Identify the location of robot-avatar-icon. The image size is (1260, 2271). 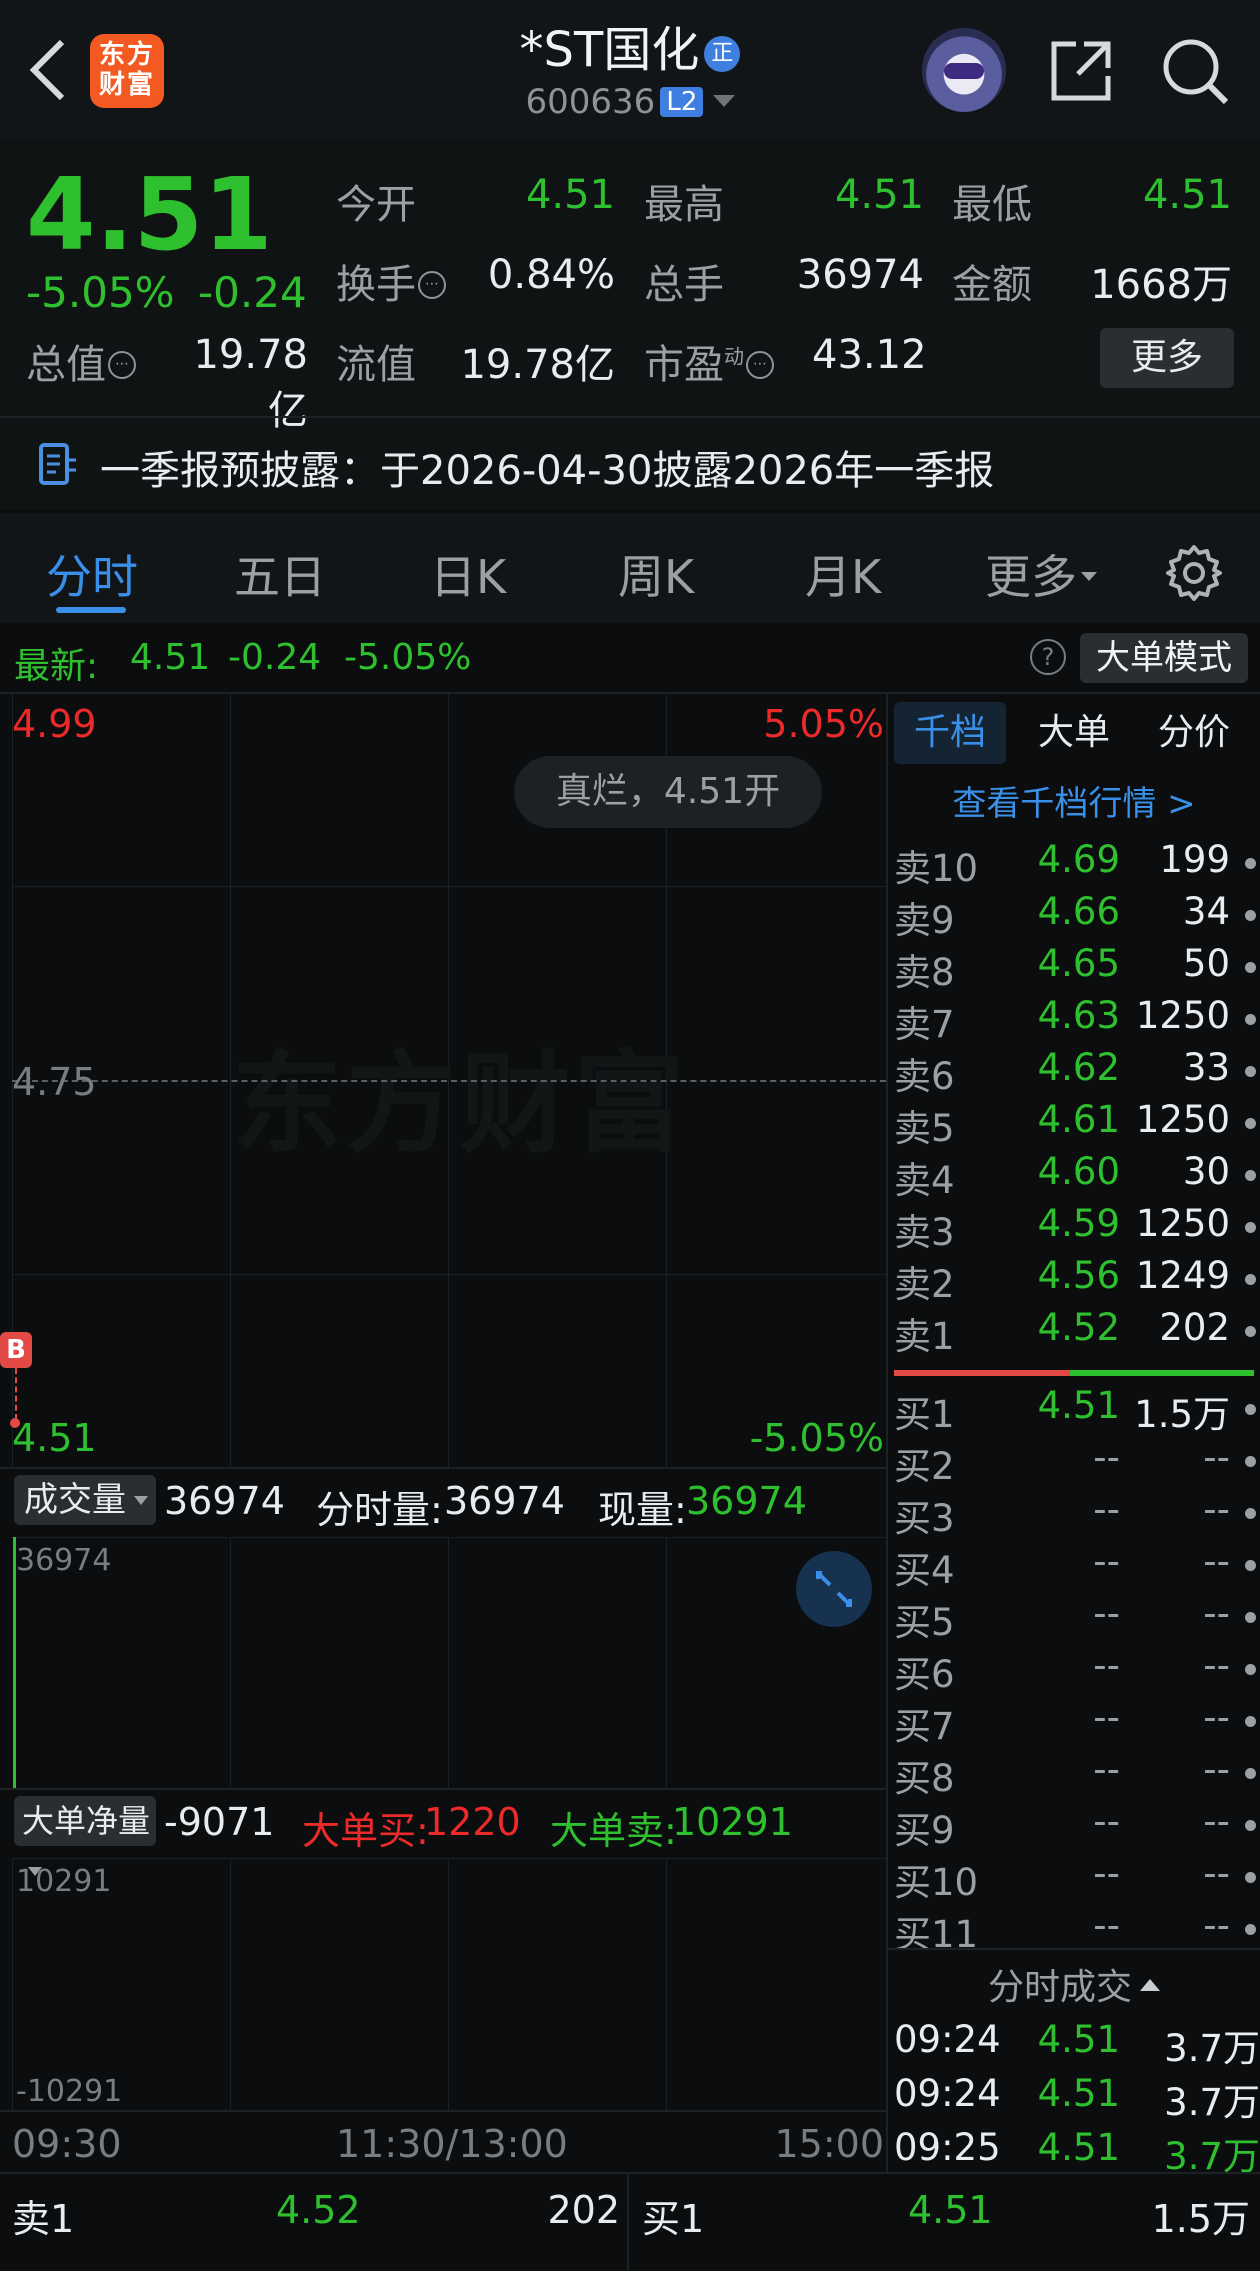
(964, 70).